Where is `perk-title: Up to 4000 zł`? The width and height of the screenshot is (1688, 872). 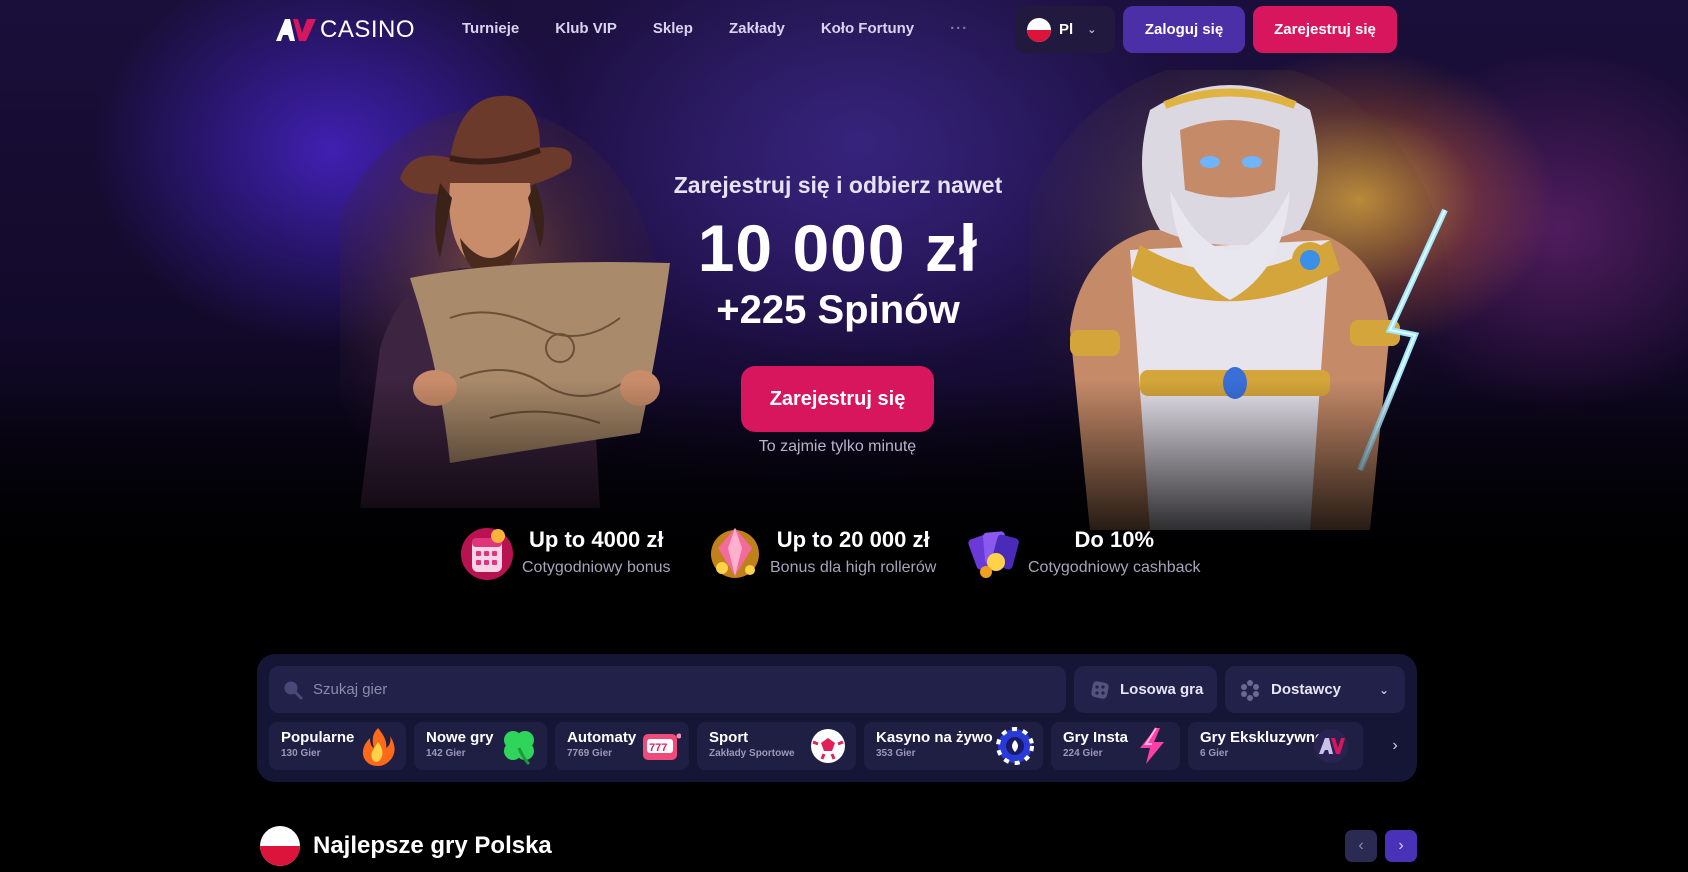
perk-title: Up to 4000 zł is located at coordinates (596, 539).